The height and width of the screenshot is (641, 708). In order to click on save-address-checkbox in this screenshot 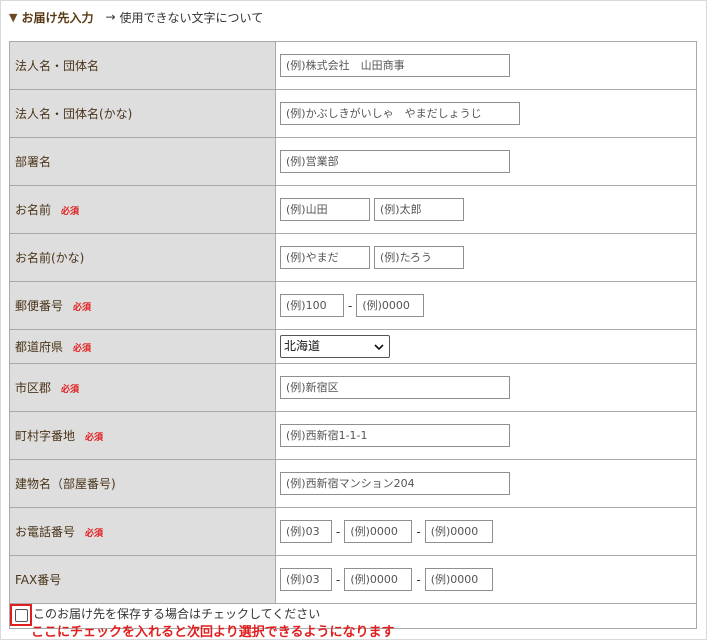, I will do `click(21, 615)`.